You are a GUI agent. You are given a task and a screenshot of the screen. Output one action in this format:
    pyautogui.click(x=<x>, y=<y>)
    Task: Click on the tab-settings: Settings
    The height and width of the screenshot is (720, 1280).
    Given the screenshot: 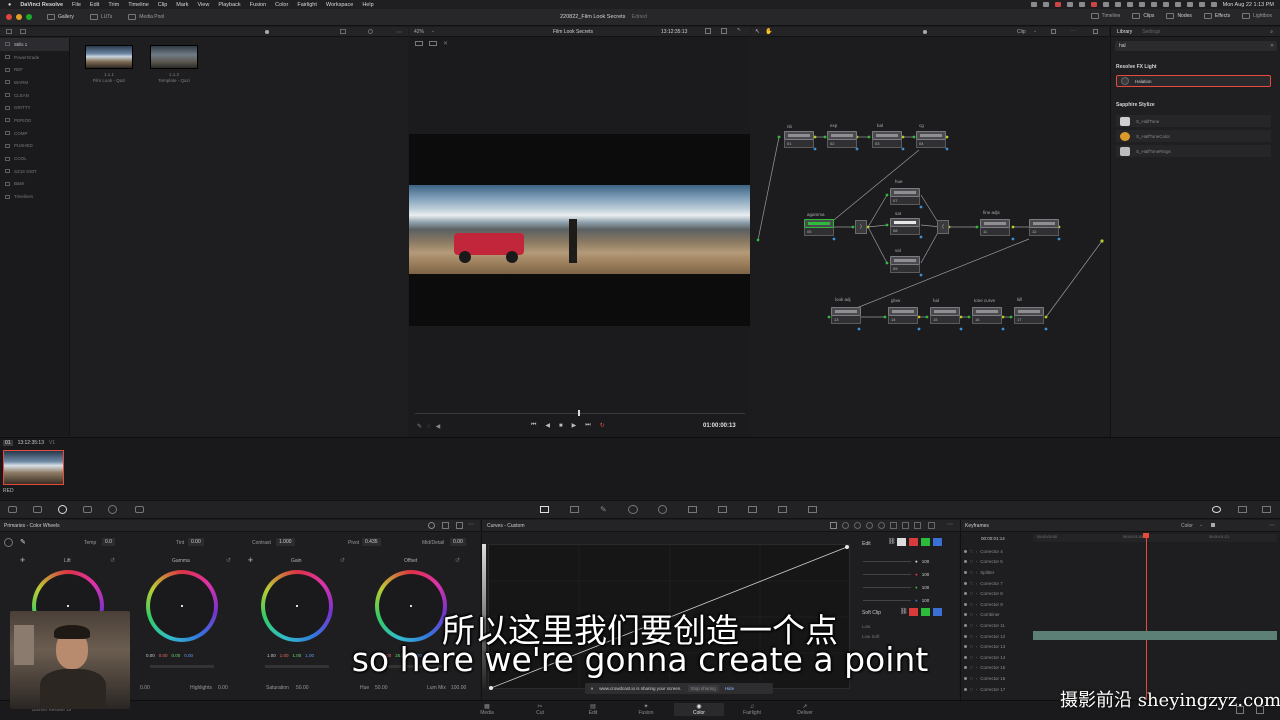 What is the action you would take?
    pyautogui.click(x=1151, y=32)
    